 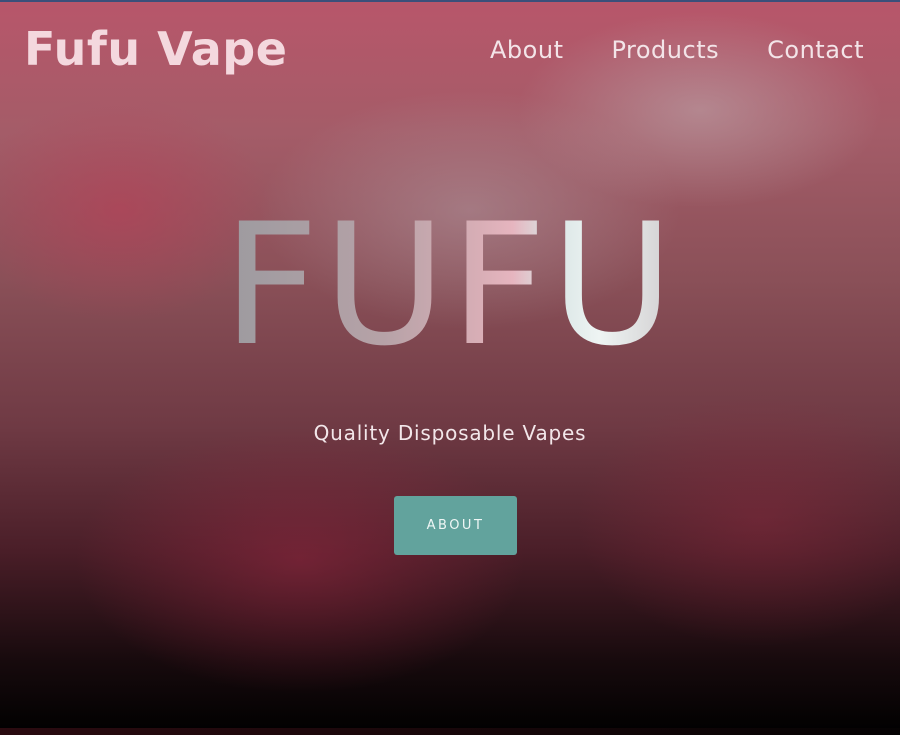 I want to click on nav-item-contact: Contact, so click(x=815, y=50).